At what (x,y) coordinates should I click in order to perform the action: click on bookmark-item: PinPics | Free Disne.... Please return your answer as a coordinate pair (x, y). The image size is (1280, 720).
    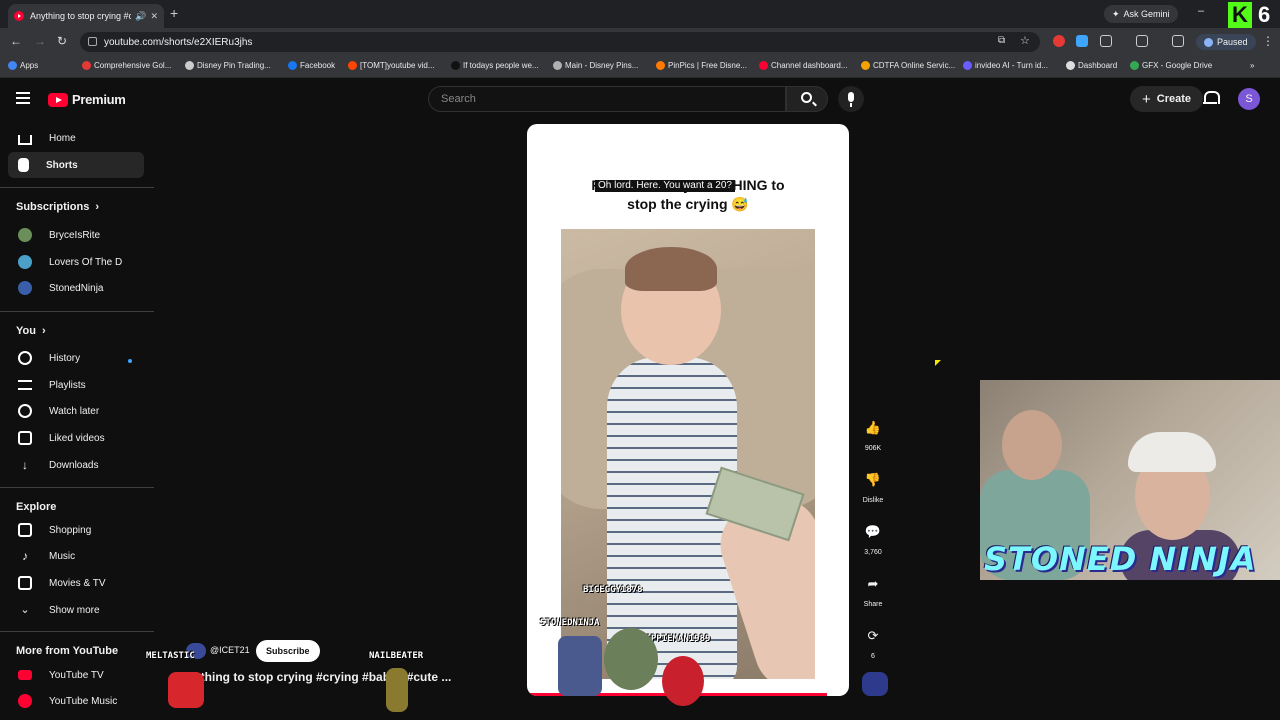
    Looking at the image, I should click on (701, 65).